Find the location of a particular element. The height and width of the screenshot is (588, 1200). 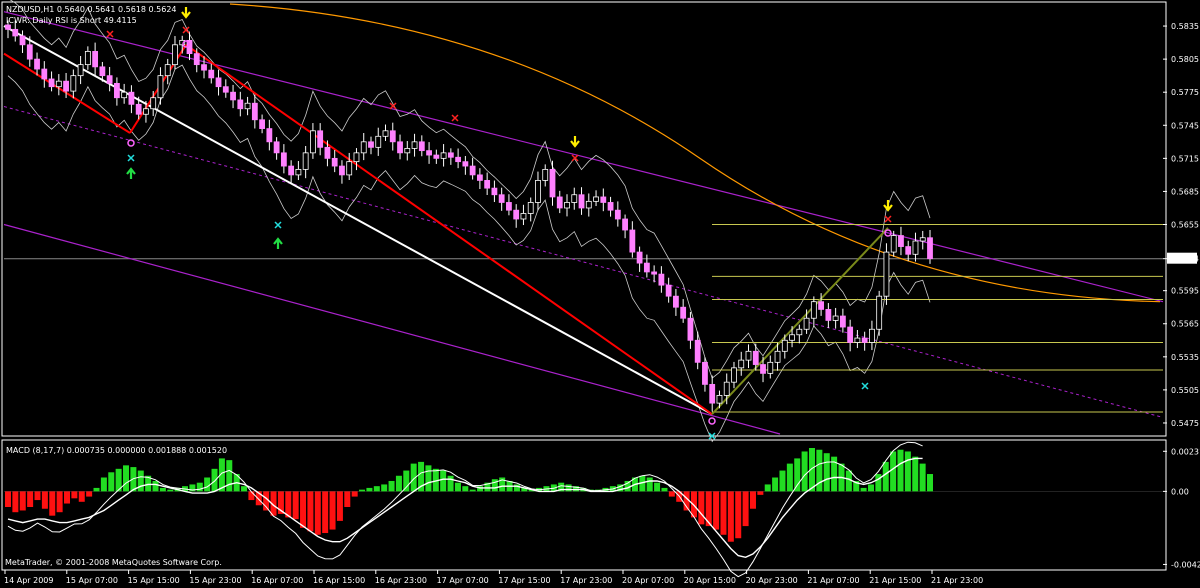

time-tick-label: 15 Apr 23:00 is located at coordinates (215, 580).